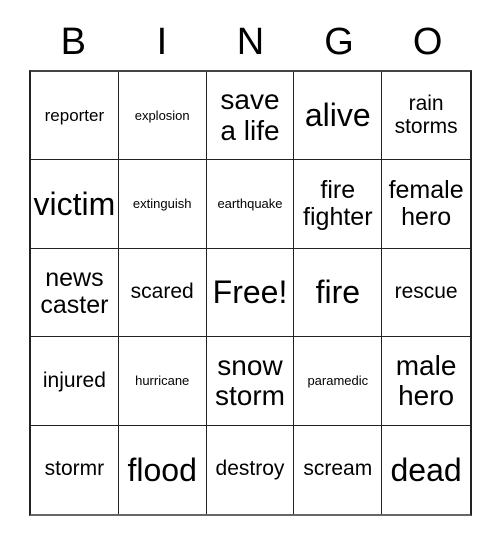 The image size is (500, 544). I want to click on bingo-cell-label: explosion, so click(162, 115).